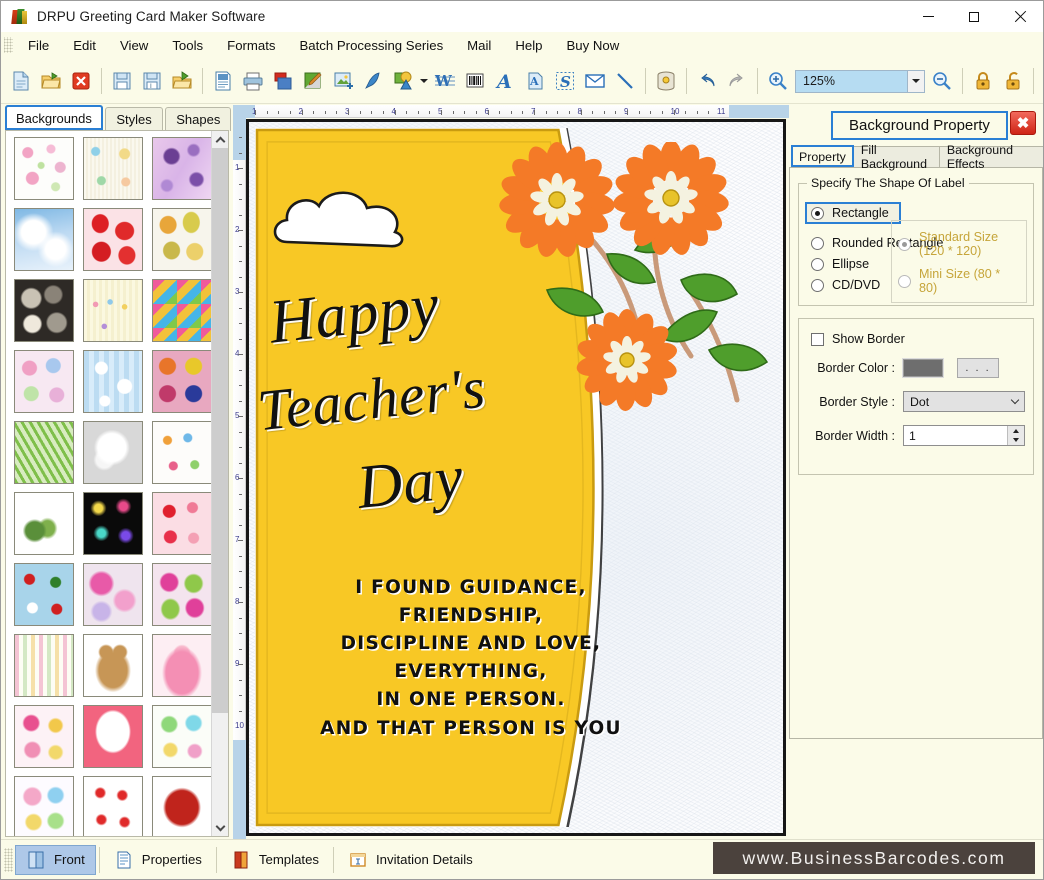  Describe the element at coordinates (592, 45) in the screenshot. I see `menu-item-buy-now: Buy Now` at that location.